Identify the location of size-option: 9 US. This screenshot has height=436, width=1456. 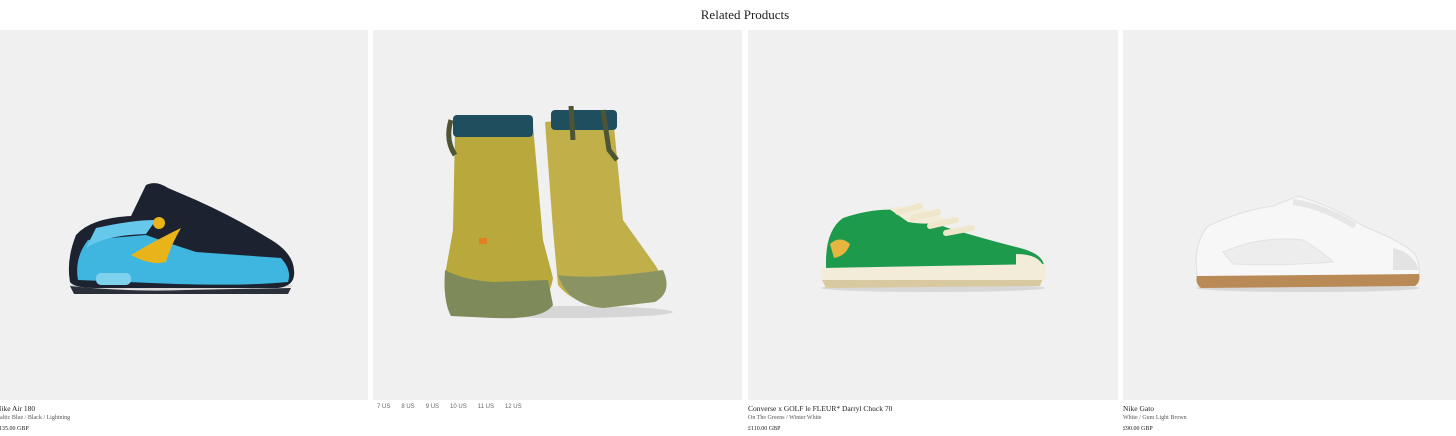
(432, 407).